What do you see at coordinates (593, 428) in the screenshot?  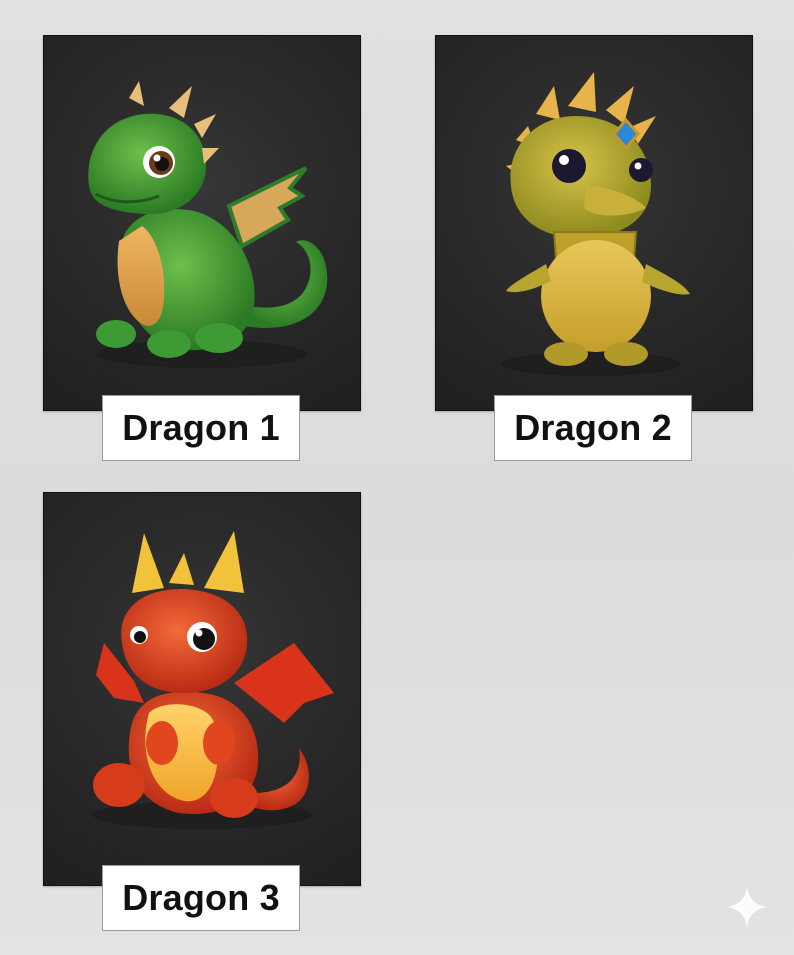 I see `dragon-2-label: Dragon 2` at bounding box center [593, 428].